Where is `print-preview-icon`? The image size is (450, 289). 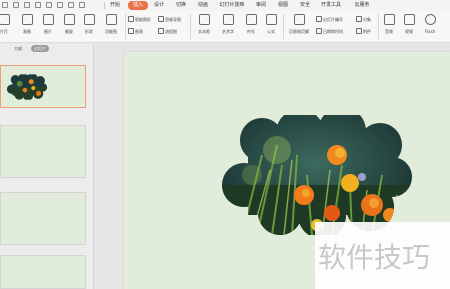
print-preview-icon is located at coordinates (60, 5).